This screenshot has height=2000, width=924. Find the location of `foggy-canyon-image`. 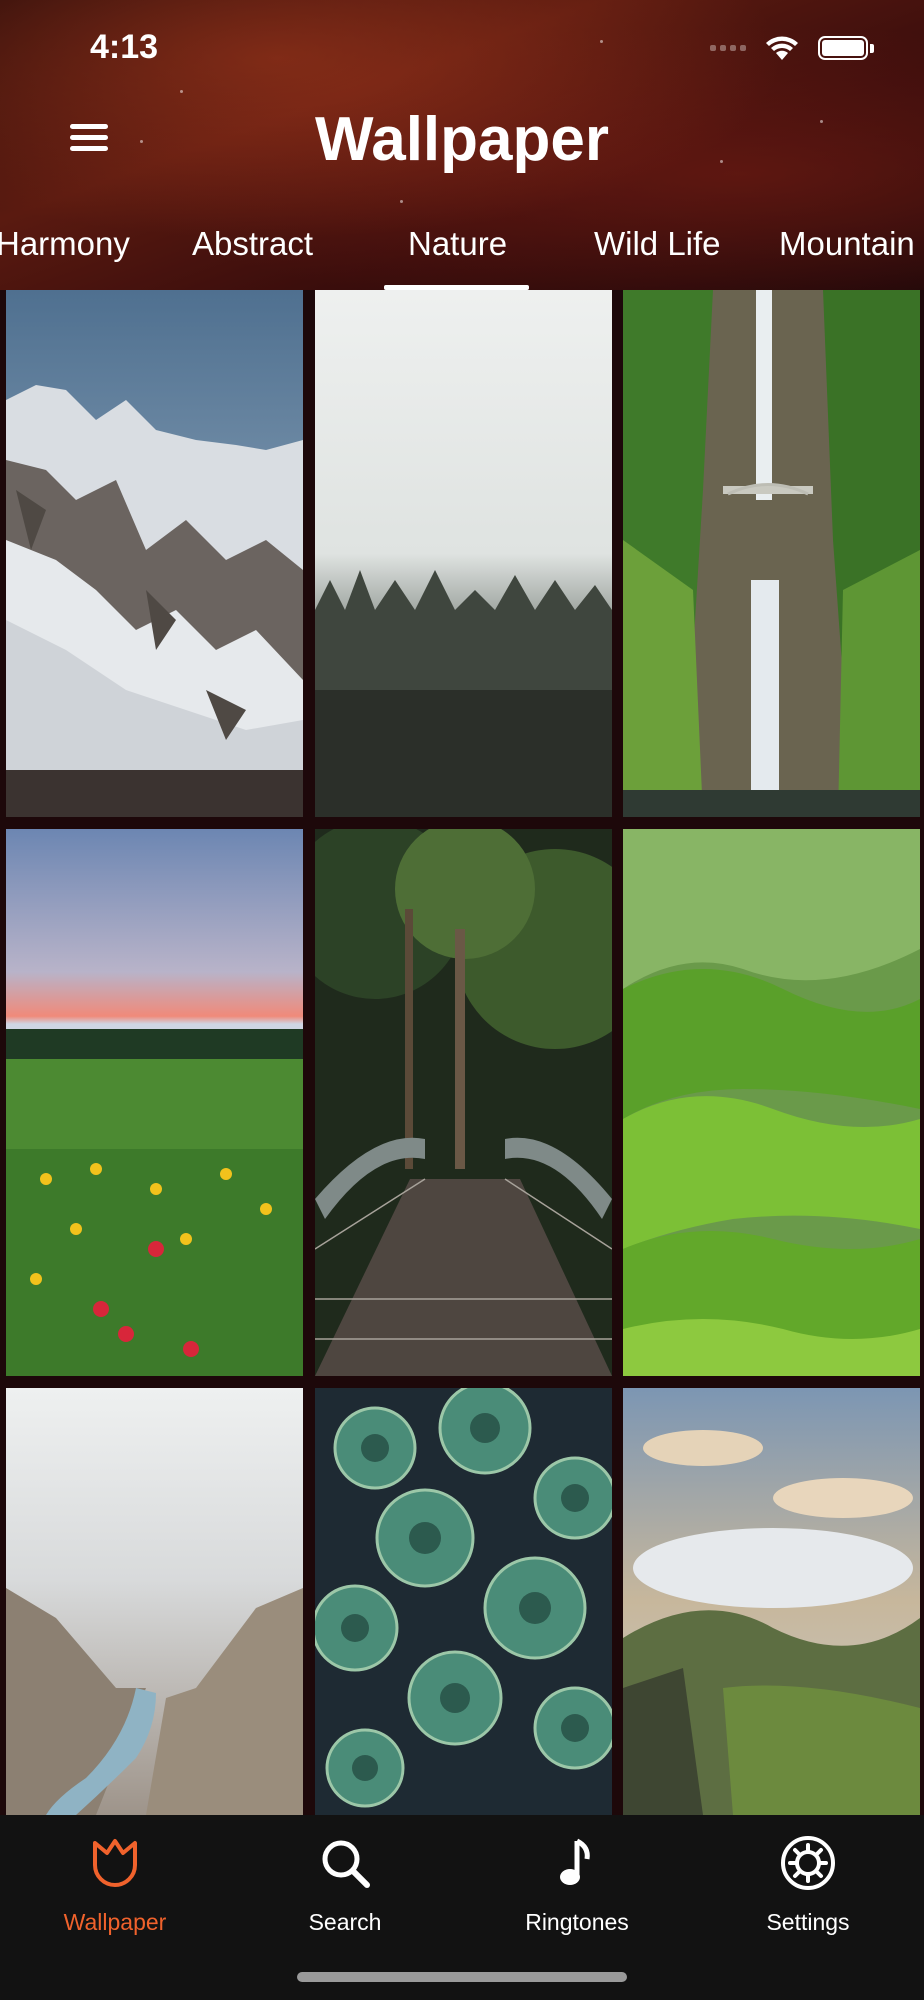

foggy-canyon-image is located at coordinates (154, 1601).